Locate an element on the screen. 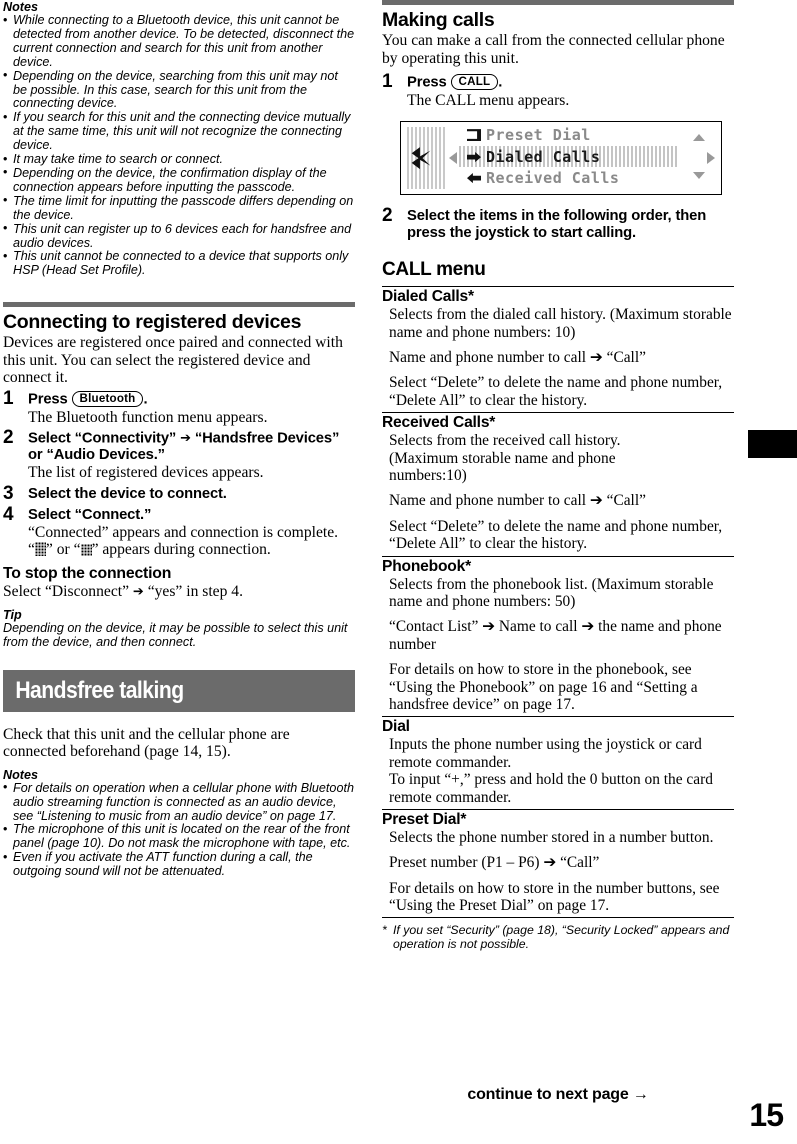  step-sub: The CALL menu appears. is located at coordinates (488, 100).